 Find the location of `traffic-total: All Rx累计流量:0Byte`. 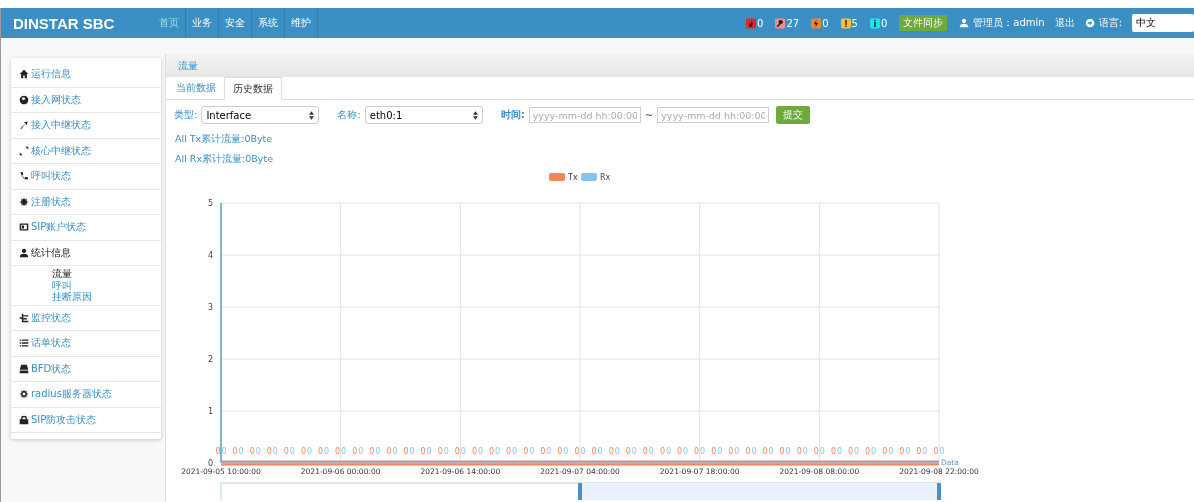

traffic-total: All Rx累计流量:0Byte is located at coordinates (224, 159).